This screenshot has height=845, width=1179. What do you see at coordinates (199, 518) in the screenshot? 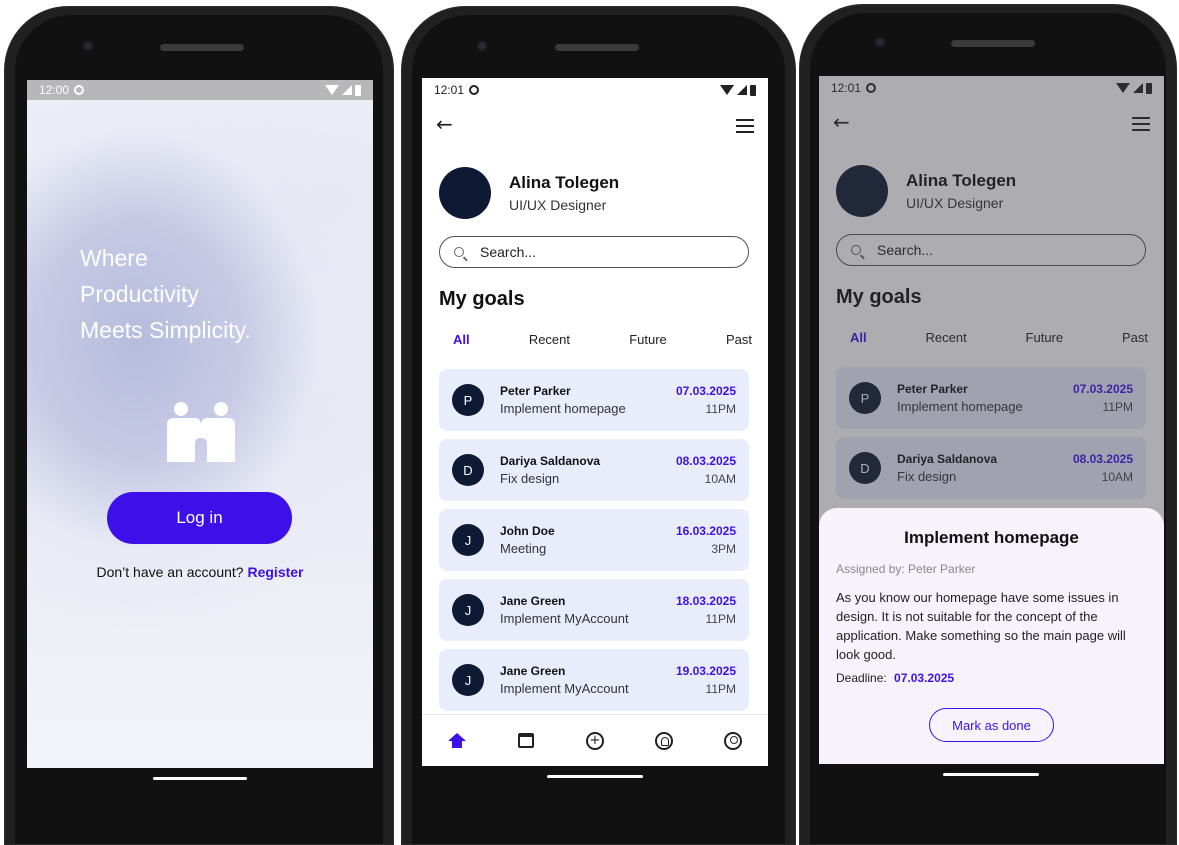
I see `login-button: Log in` at bounding box center [199, 518].